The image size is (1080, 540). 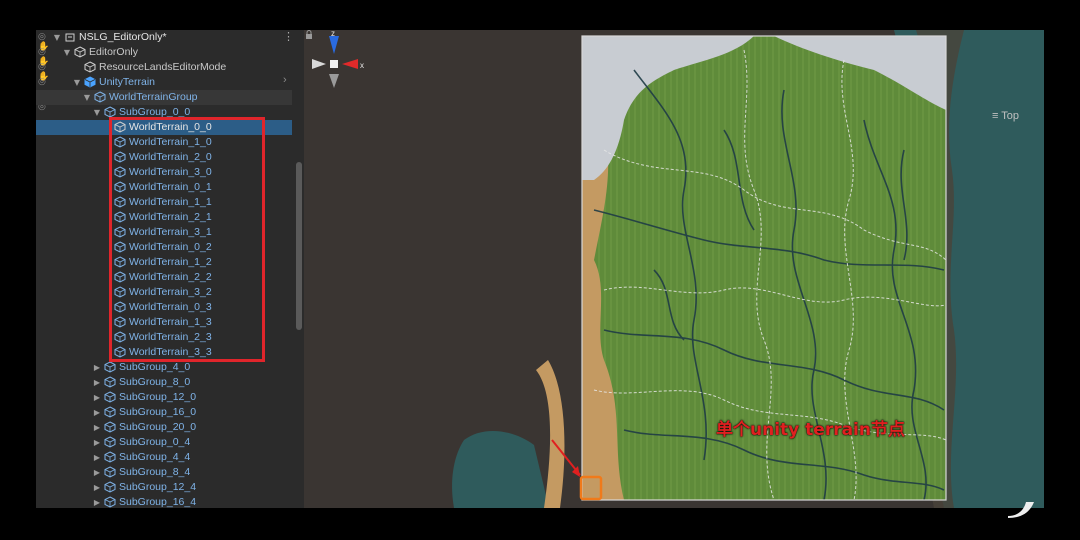 I want to click on hierarchy-item-label: SubGroup_20_0, so click(x=158, y=427).